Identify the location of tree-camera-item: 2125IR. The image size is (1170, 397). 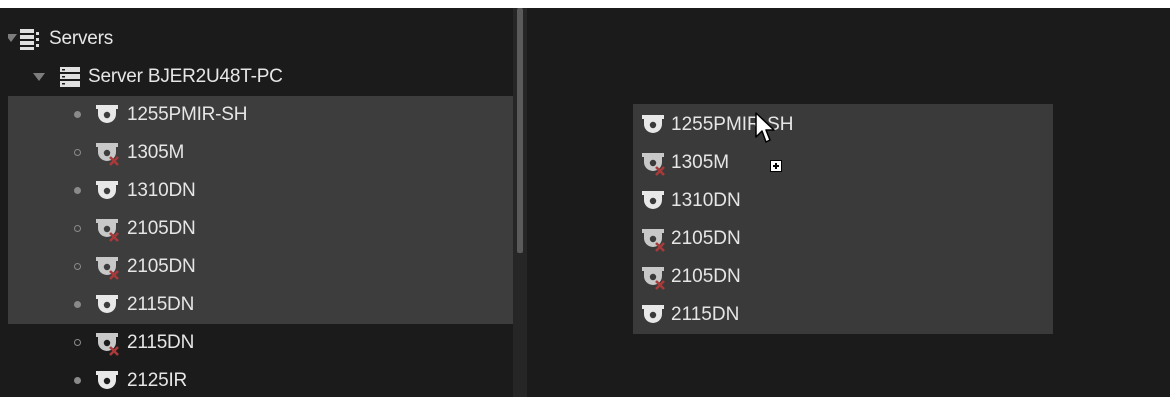
(260, 379).